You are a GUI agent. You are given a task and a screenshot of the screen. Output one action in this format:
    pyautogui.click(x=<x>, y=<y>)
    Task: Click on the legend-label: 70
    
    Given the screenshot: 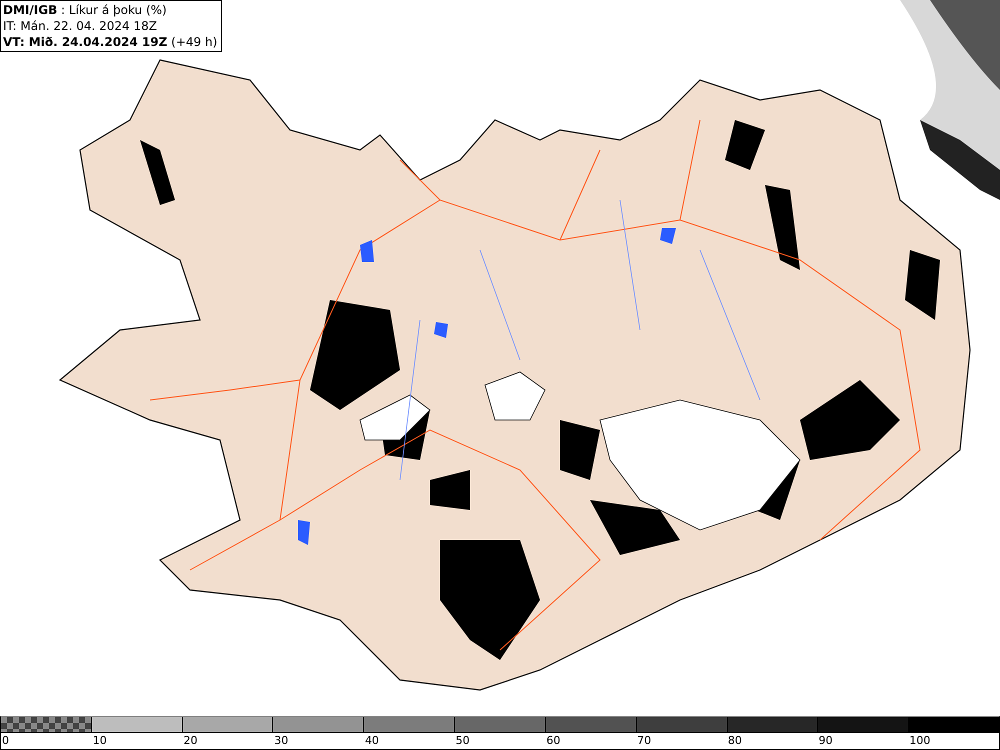 What is the action you would take?
    pyautogui.click(x=644, y=740)
    